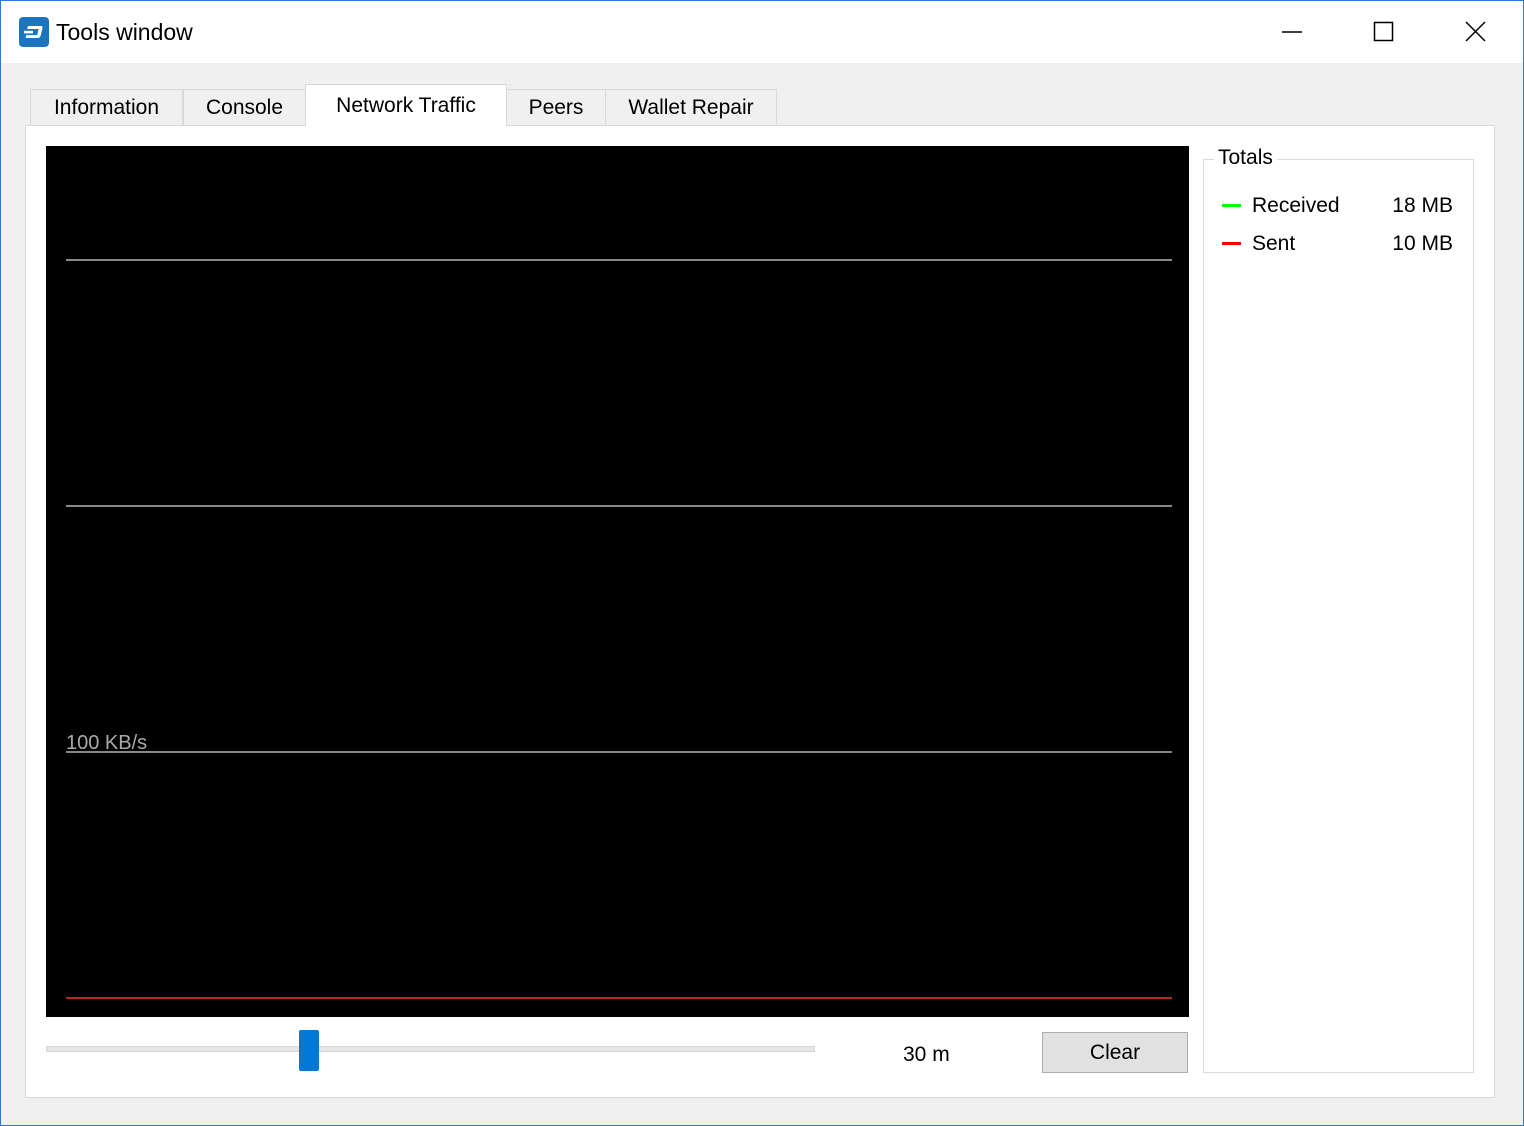  Describe the element at coordinates (1231, 243) in the screenshot. I see `sent-legend-line` at that location.